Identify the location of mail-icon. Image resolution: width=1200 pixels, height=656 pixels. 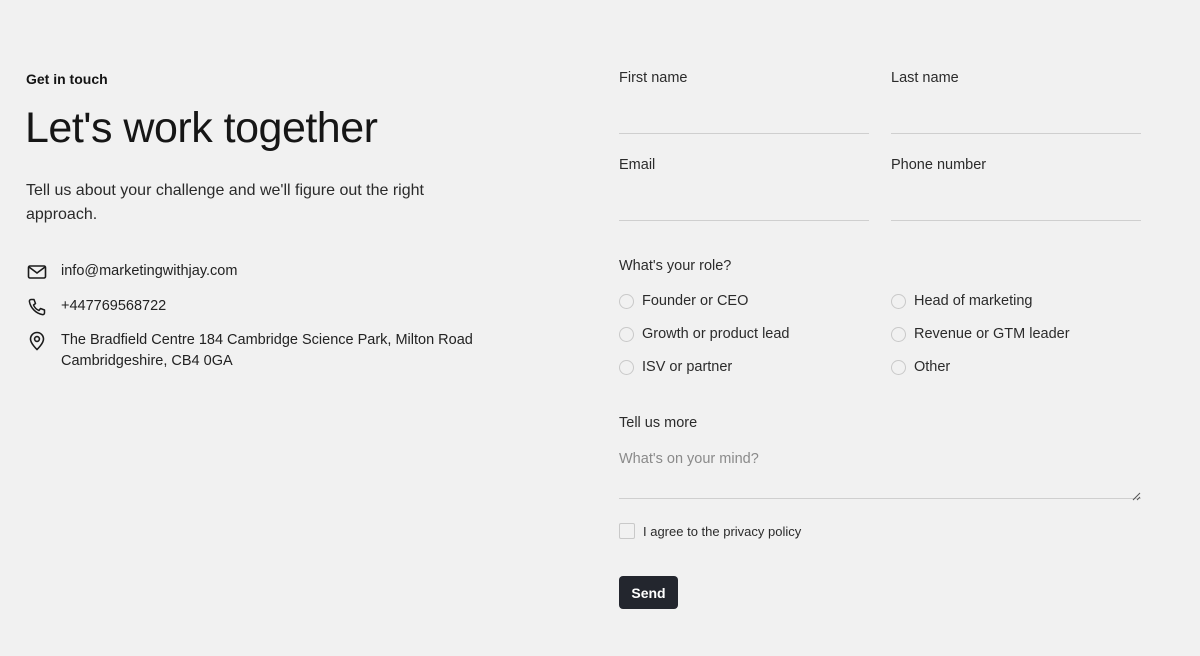
(37, 272).